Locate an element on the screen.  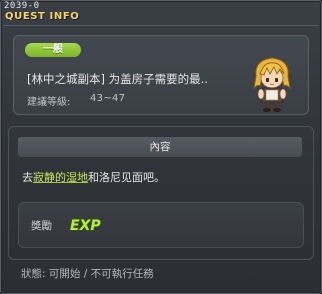
reward-box: 獎勵 EXP is located at coordinates (161, 225).